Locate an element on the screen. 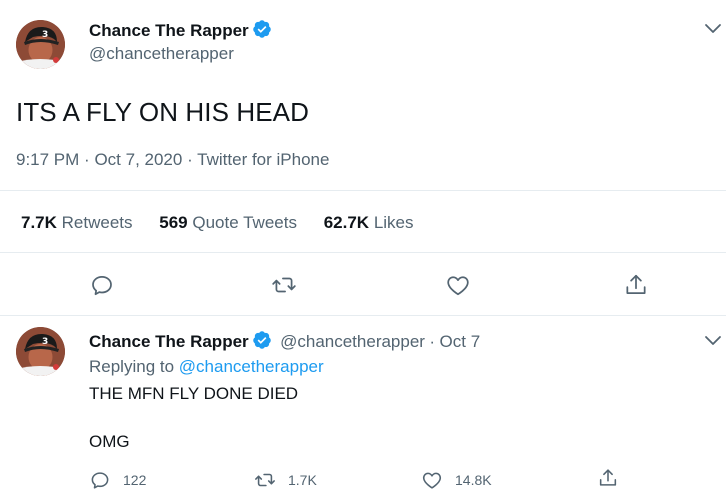 The height and width of the screenshot is (498, 728). like-count: 14.8K is located at coordinates (473, 480).